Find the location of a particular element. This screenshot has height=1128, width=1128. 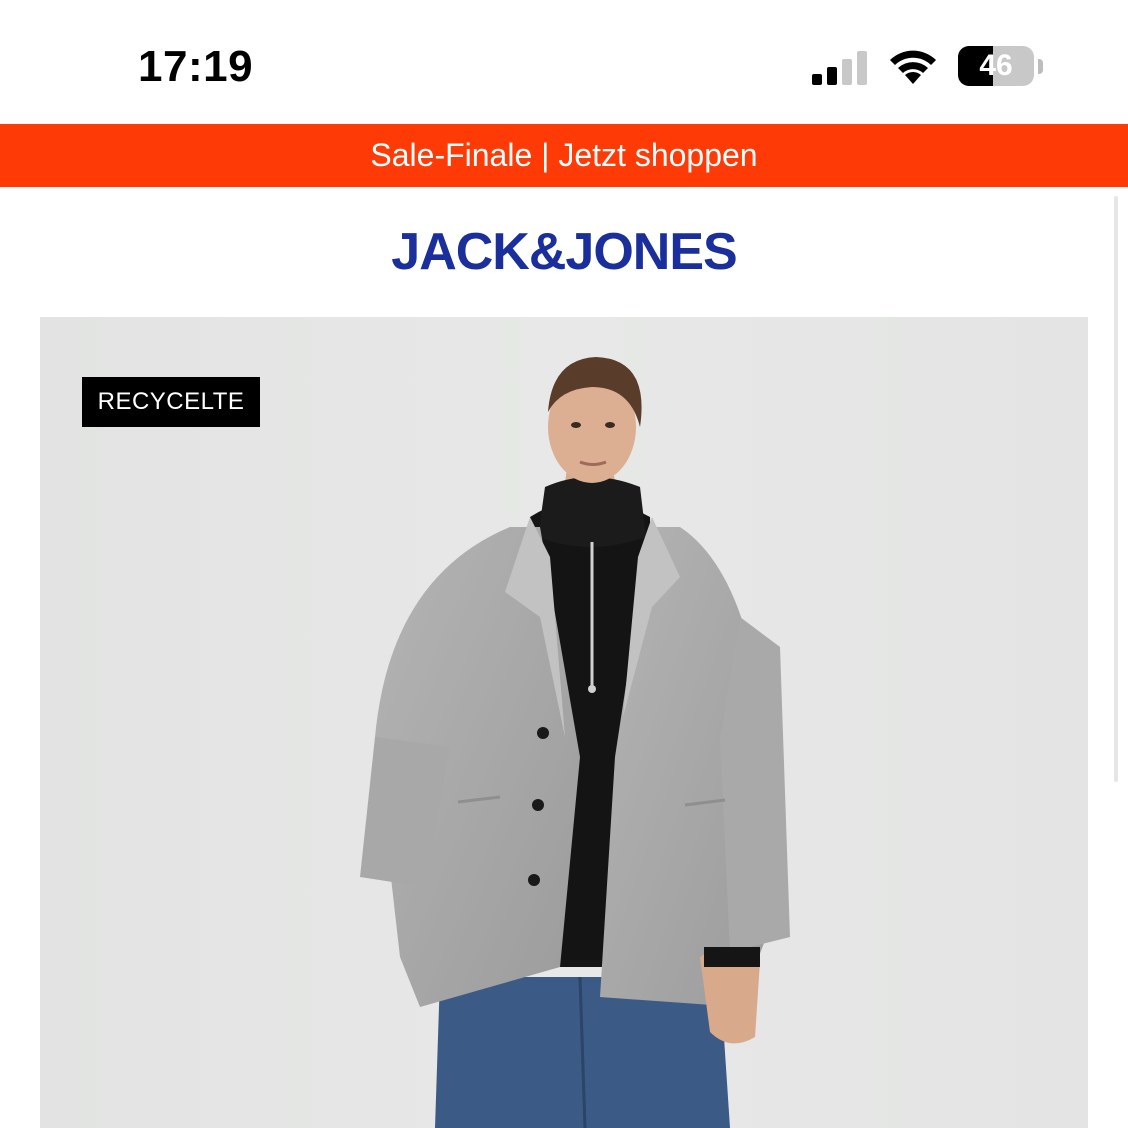

wifi-icon is located at coordinates (913, 67).